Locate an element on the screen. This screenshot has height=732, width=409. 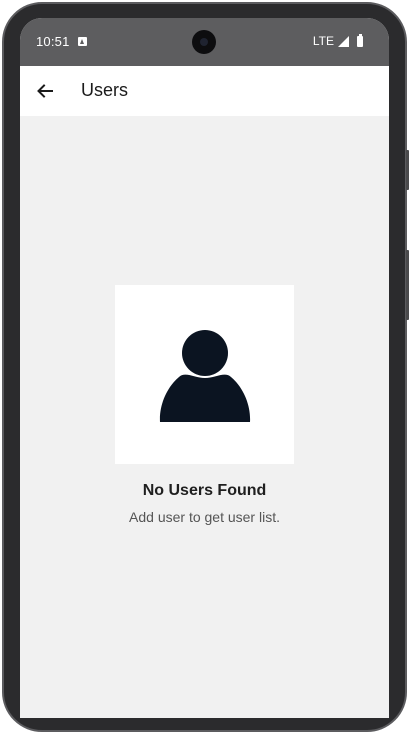
status-bar: 10:51 LTE is located at coordinates (204, 42).